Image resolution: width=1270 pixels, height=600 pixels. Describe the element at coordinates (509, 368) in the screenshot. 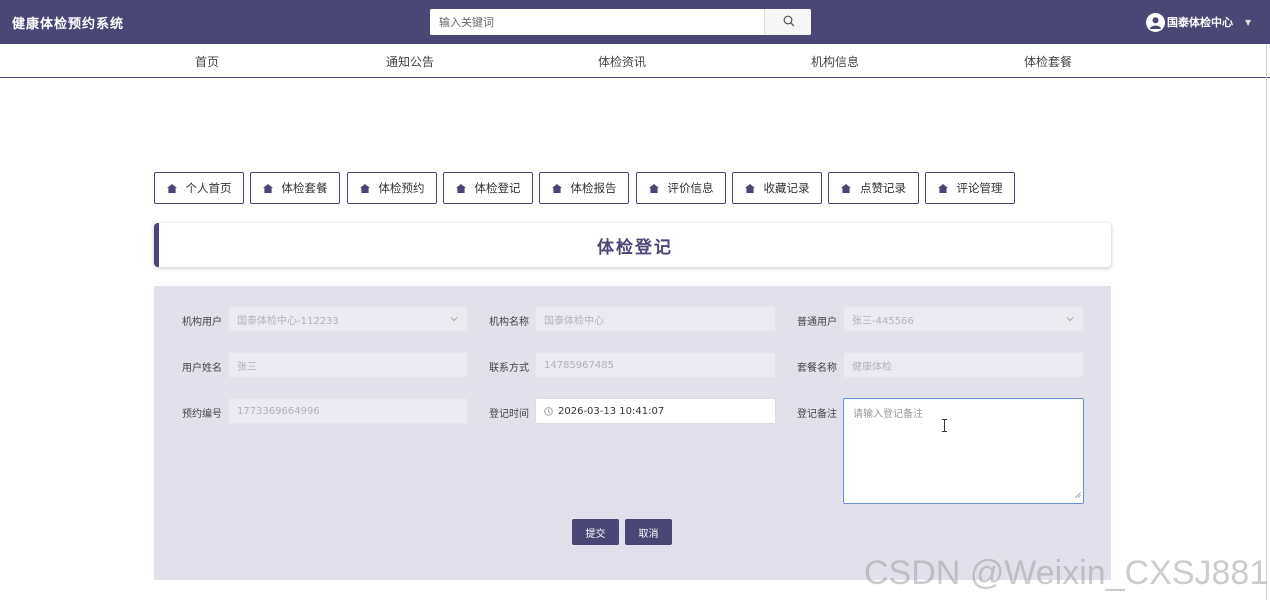

I see `contact-label: 联系方式` at that location.